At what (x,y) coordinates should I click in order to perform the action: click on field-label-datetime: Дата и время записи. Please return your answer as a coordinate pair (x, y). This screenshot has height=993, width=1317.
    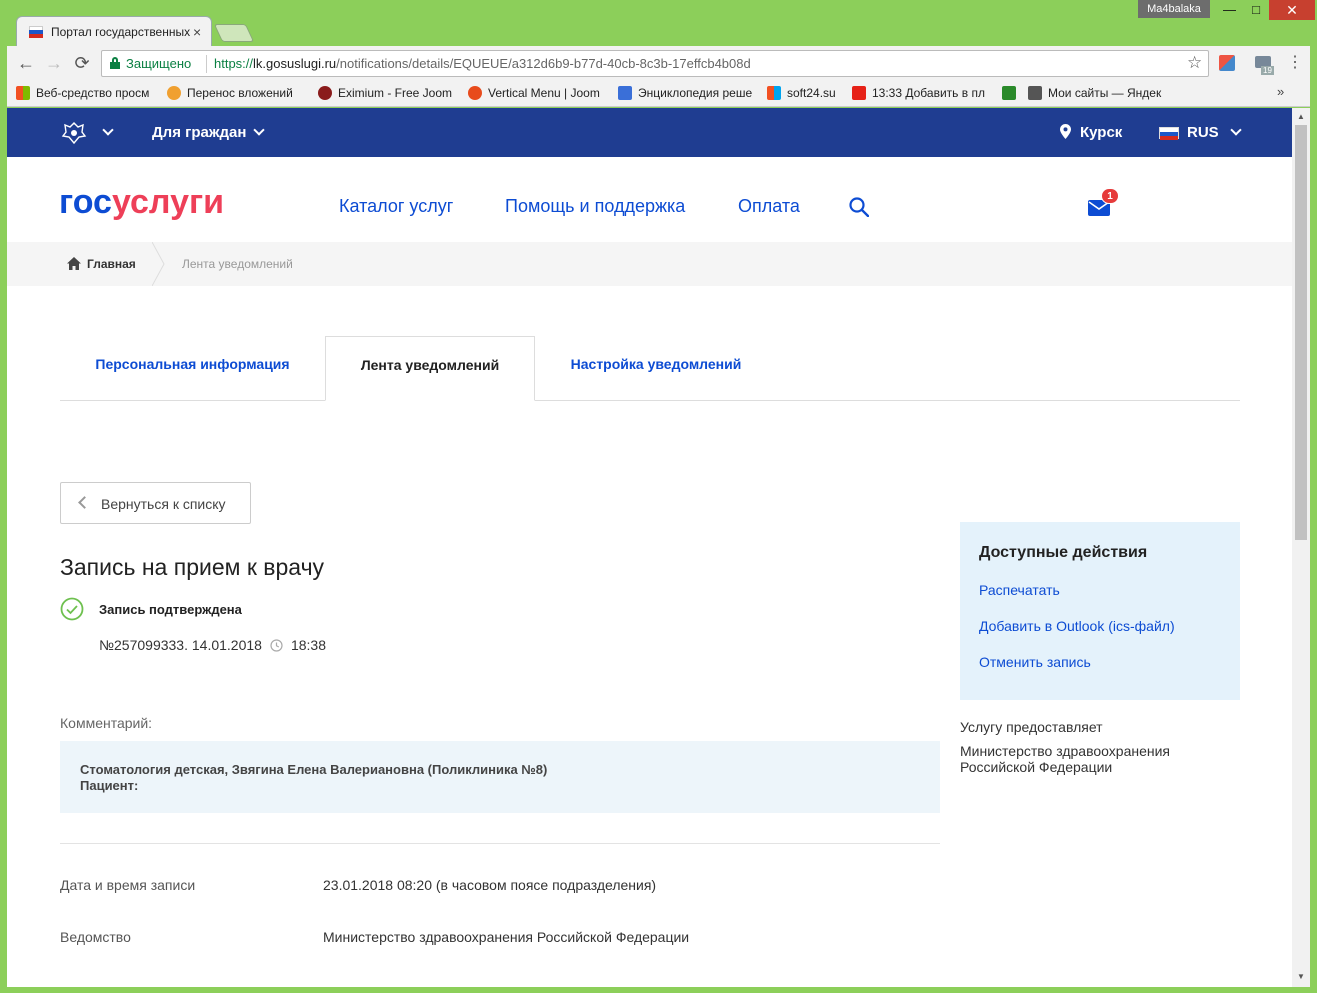
    Looking at the image, I should click on (128, 885).